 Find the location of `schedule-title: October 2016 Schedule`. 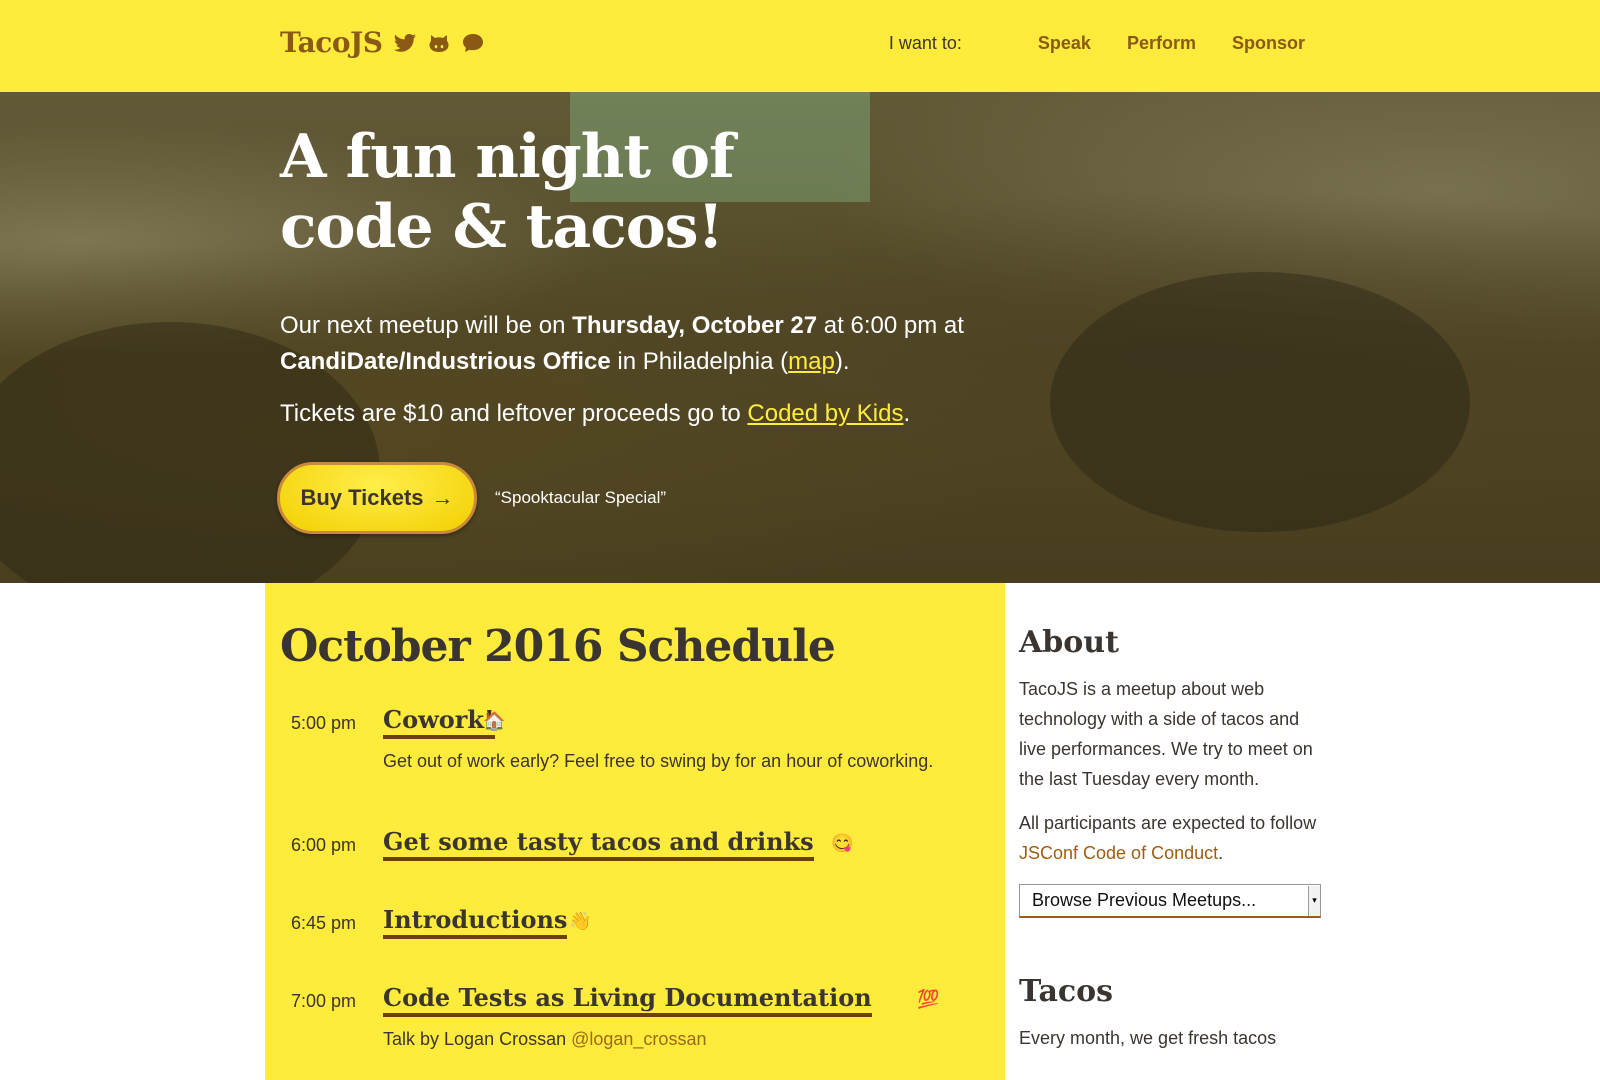

schedule-title: October 2016 Schedule is located at coordinates (558, 646).